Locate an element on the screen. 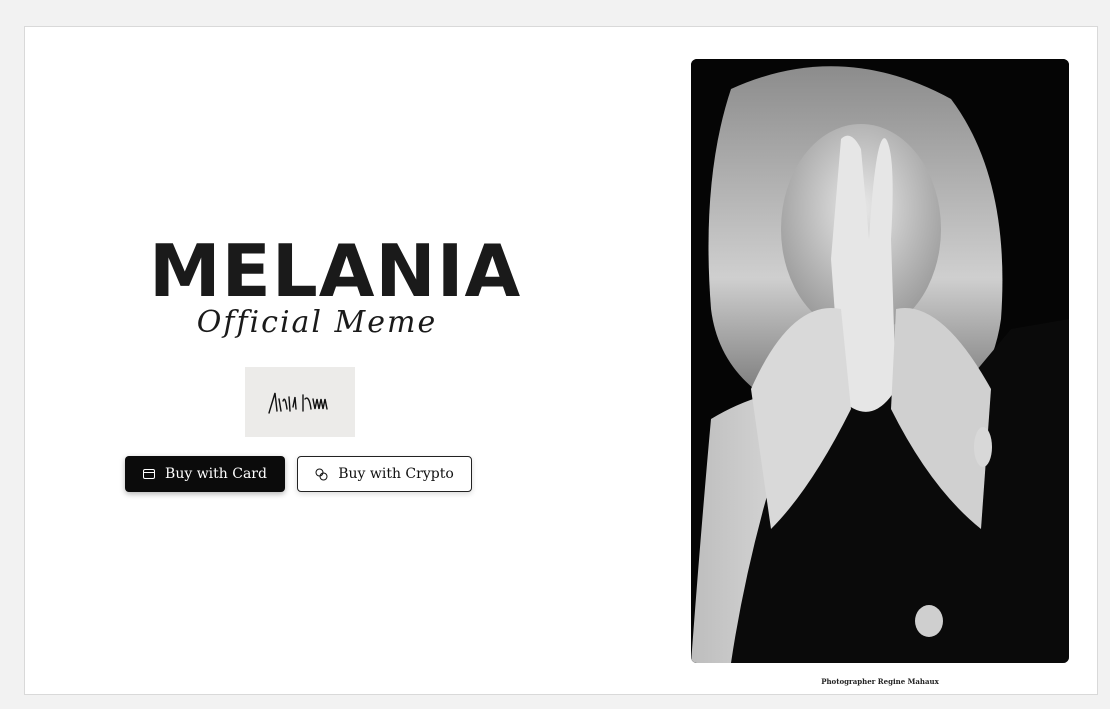 The image size is (1110, 709). signature-image is located at coordinates (298, 403).